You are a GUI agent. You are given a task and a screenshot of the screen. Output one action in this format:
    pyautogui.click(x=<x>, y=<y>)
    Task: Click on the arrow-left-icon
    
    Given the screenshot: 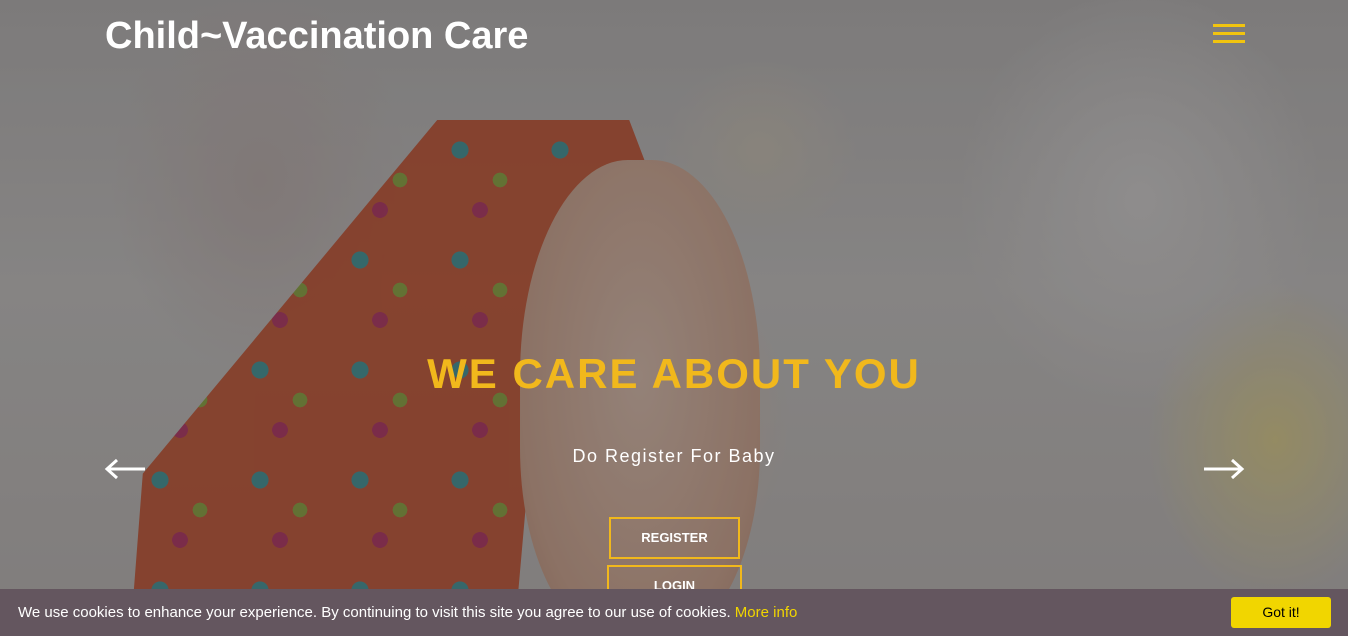 What is the action you would take?
    pyautogui.click(x=124, y=469)
    